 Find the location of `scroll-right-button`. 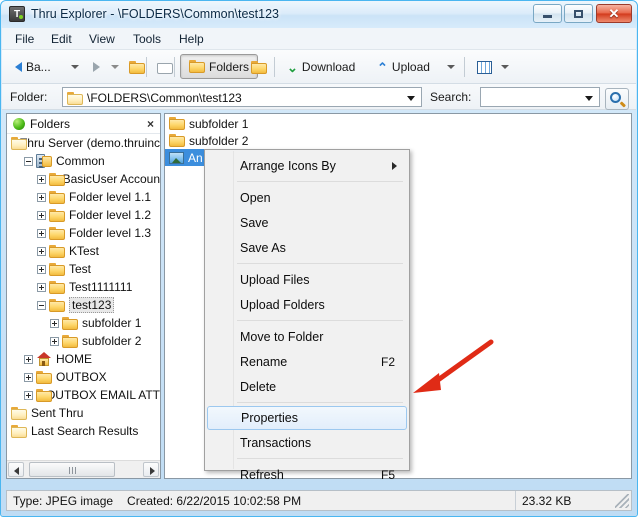

scroll-right-button is located at coordinates (151, 469).